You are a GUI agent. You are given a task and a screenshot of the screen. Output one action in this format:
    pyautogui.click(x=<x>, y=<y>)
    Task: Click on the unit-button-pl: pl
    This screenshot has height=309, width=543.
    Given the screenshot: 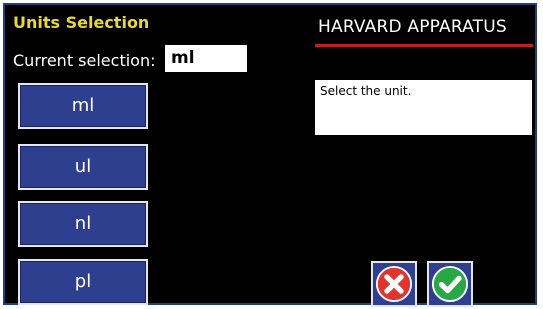 What is the action you would take?
    pyautogui.click(x=83, y=282)
    